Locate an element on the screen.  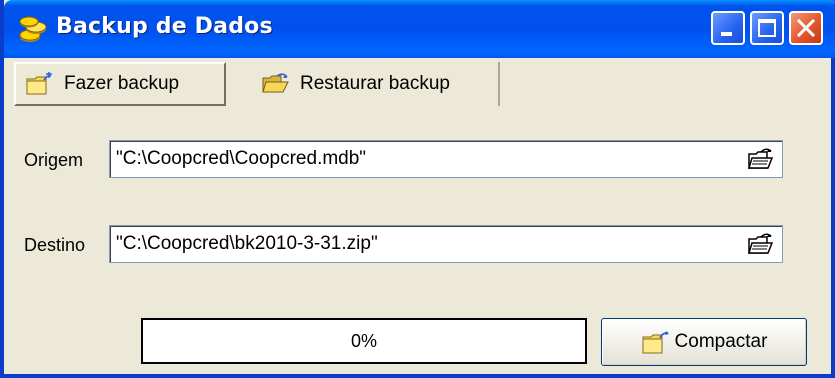
tab-label-fazer-backup: Fazer backup is located at coordinates (122, 83).